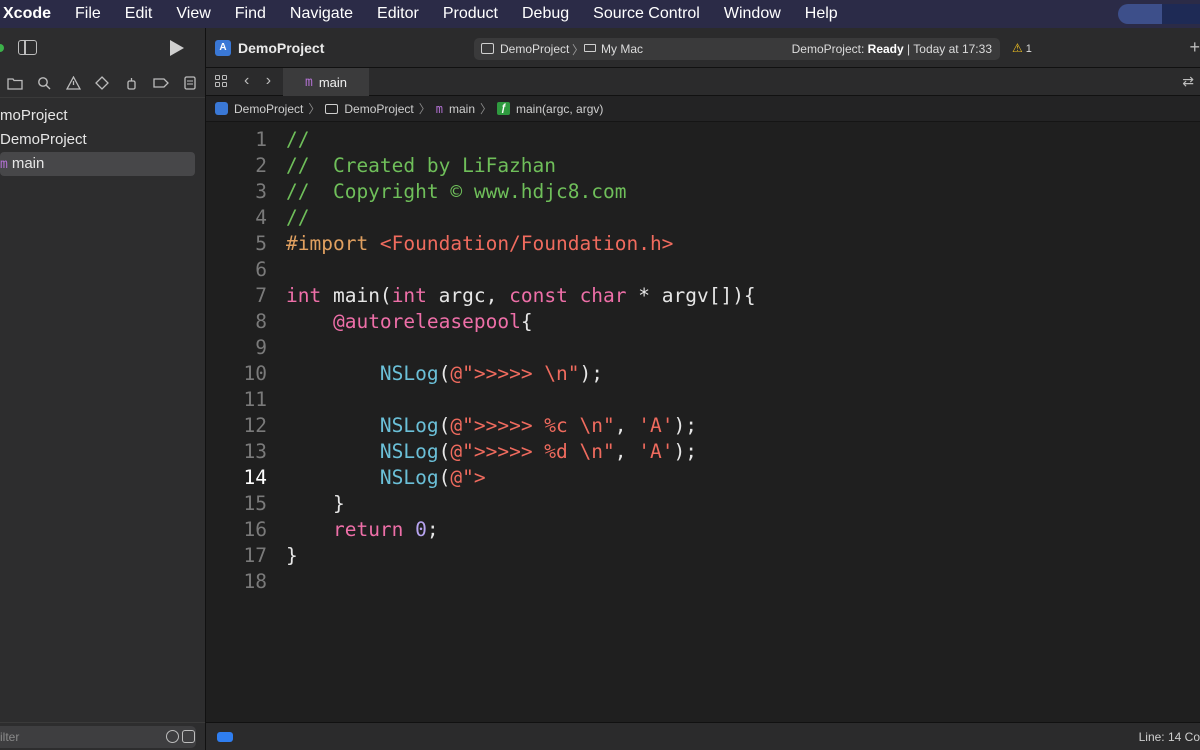 The width and height of the screenshot is (1200, 750). What do you see at coordinates (885, 49) in the screenshot?
I see `status-state: Ready` at bounding box center [885, 49].